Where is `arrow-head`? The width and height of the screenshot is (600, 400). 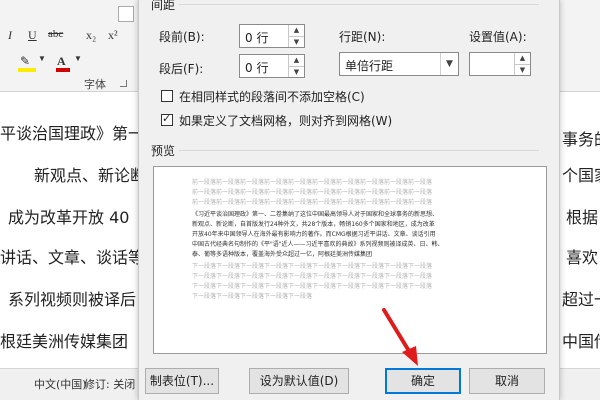 arrow-head is located at coordinates (410, 356).